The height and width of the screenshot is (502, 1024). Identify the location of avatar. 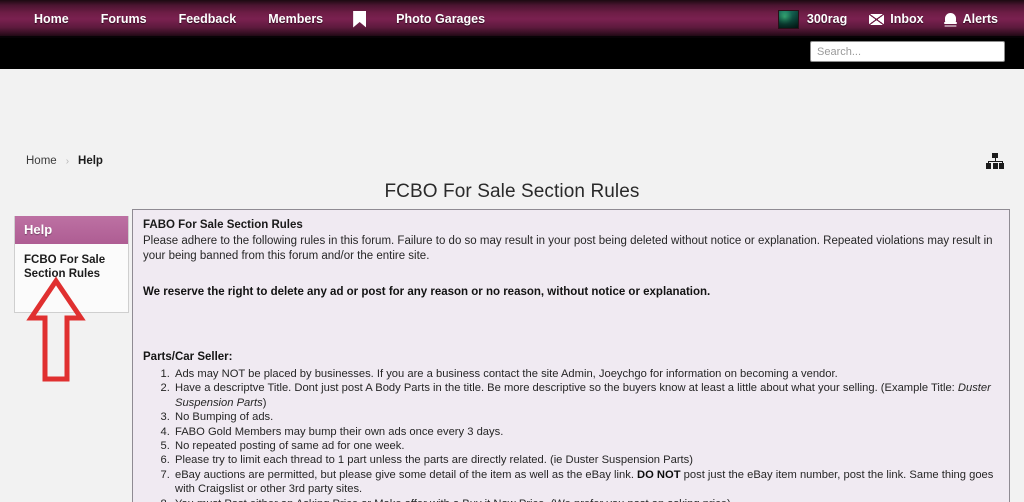
(788, 19).